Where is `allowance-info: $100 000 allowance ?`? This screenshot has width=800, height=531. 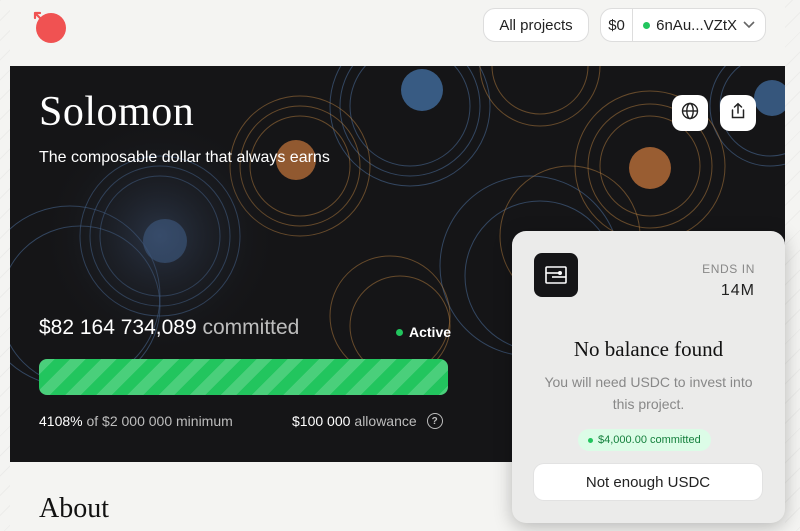
allowance-info: $100 000 allowance ? is located at coordinates (367, 421).